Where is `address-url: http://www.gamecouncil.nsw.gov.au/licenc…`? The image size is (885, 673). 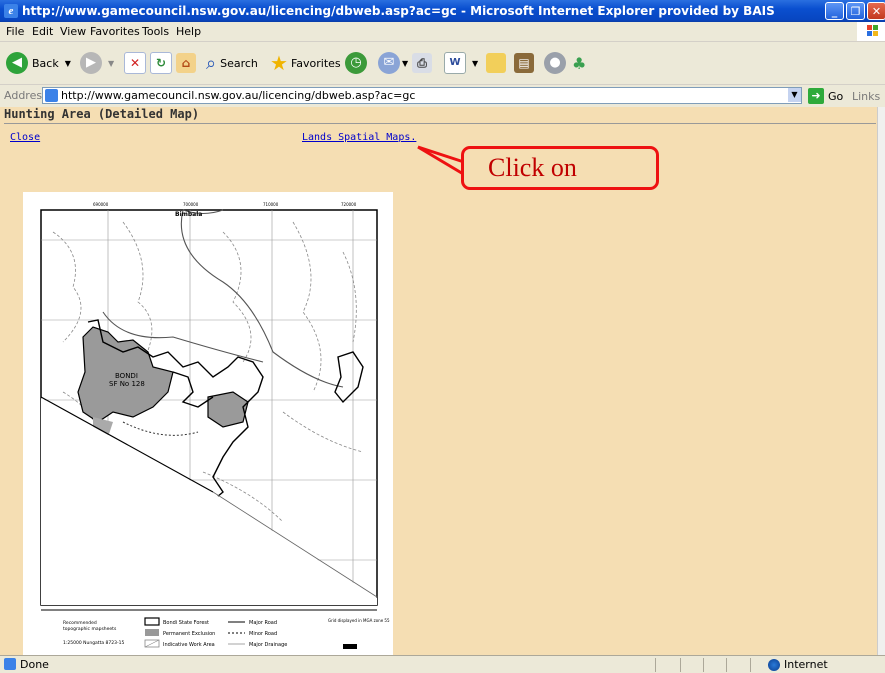 address-url: http://www.gamecouncil.nsw.gov.au/licenc… is located at coordinates (238, 95).